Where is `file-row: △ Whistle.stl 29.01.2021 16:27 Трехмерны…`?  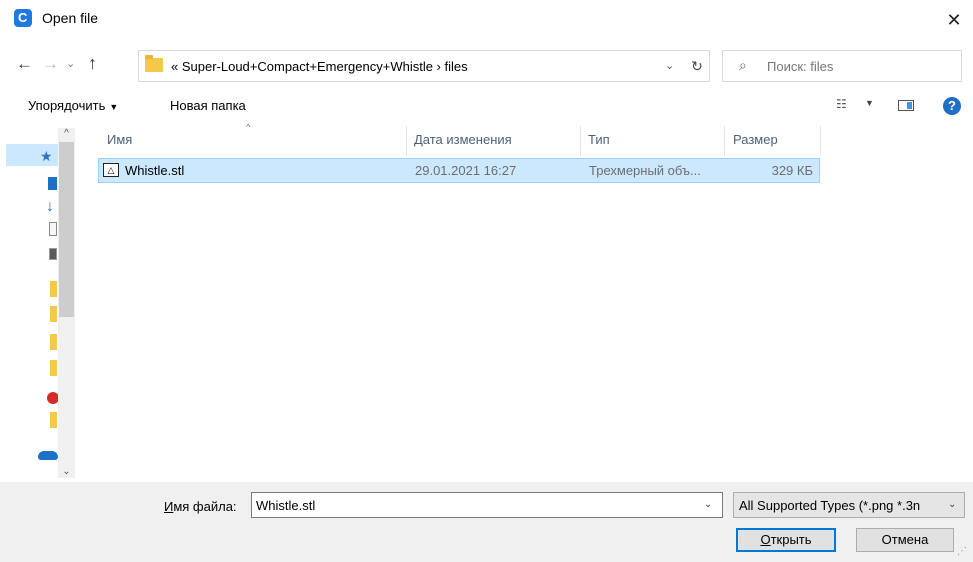 file-row: △ Whistle.stl 29.01.2021 16:27 Трехмерны… is located at coordinates (459, 170).